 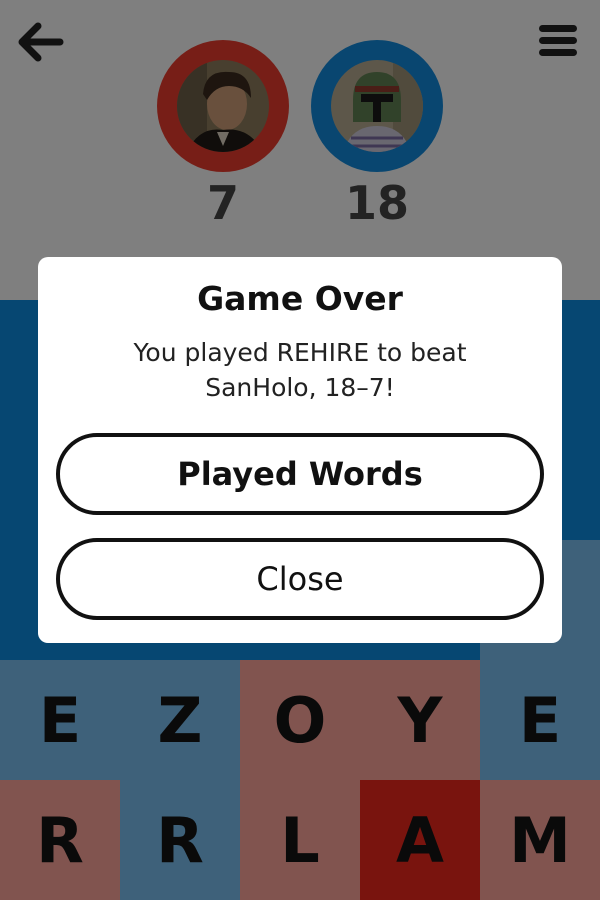 What do you see at coordinates (300, 370) in the screenshot?
I see `dialog-message: You played REHIRE to beat SanHolo, 18–7!` at bounding box center [300, 370].